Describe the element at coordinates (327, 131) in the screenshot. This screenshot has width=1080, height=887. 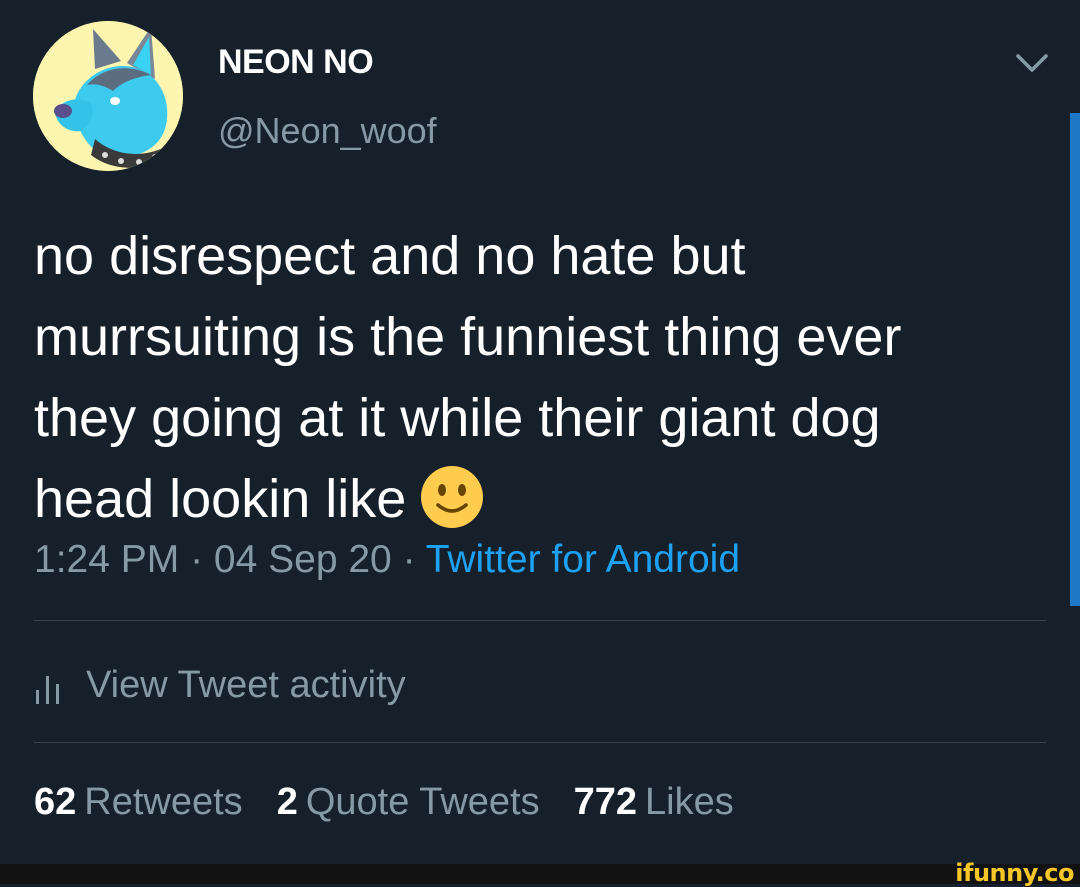
I see `user-handle: @Neon_woof` at that location.